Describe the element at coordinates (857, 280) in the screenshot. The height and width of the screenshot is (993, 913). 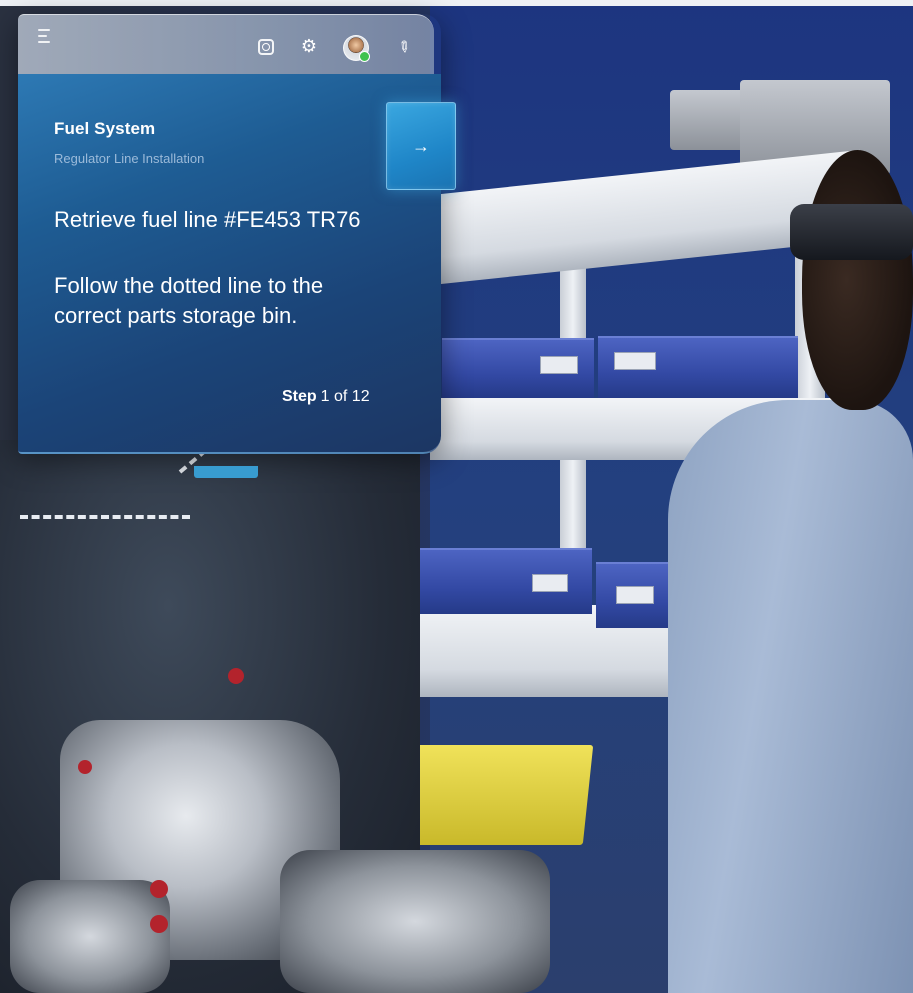
I see `person-head` at that location.